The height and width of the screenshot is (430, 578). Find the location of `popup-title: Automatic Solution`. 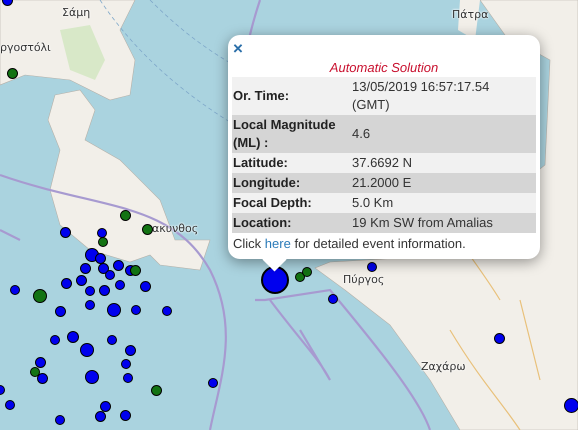

popup-title: Automatic Solution is located at coordinates (384, 67).